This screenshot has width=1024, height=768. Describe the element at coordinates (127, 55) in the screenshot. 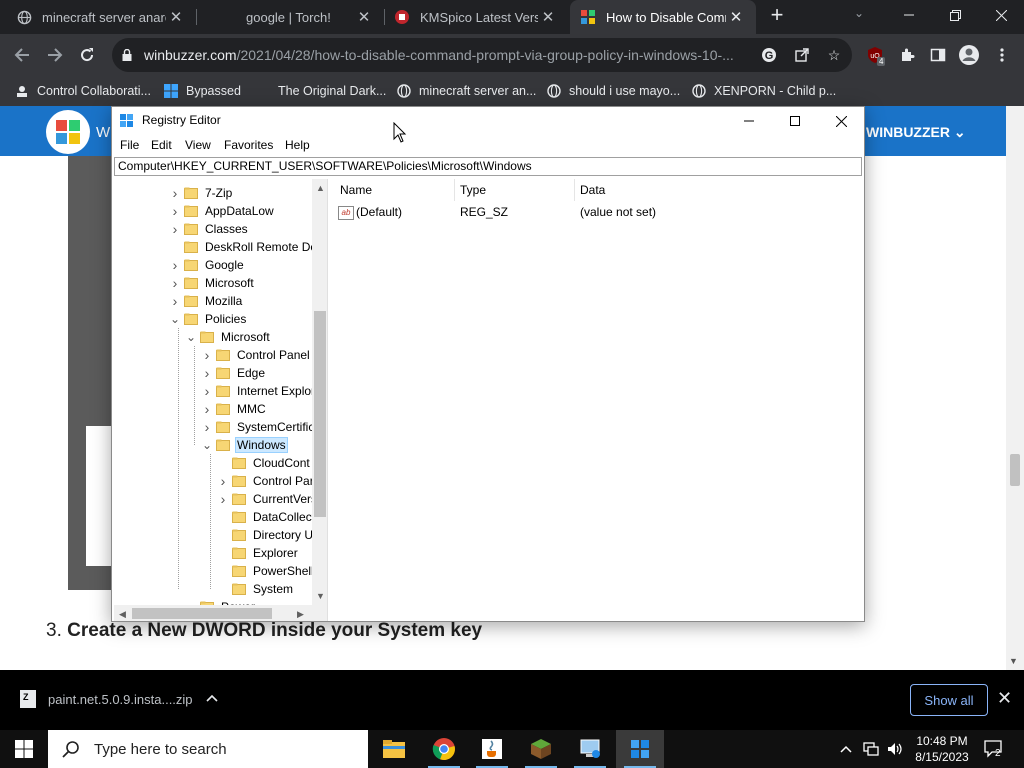

I see `lock-icon` at that location.